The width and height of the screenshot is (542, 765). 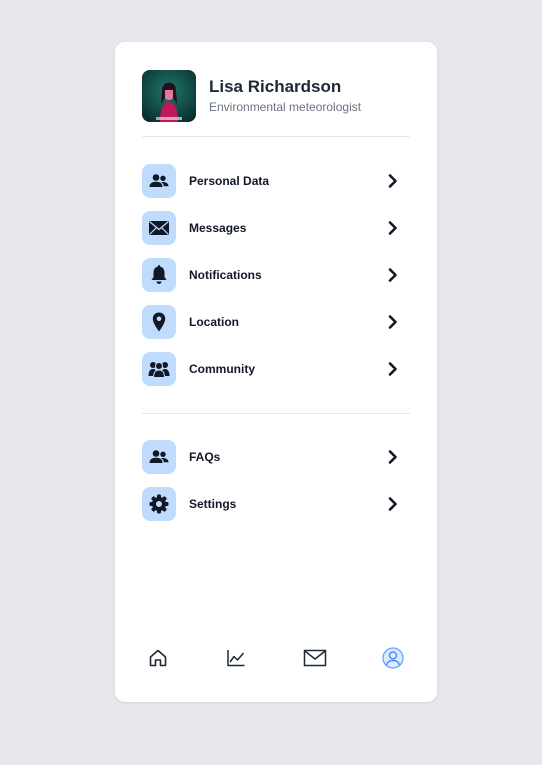 What do you see at coordinates (214, 322) in the screenshot?
I see `menu-label: Location` at bounding box center [214, 322].